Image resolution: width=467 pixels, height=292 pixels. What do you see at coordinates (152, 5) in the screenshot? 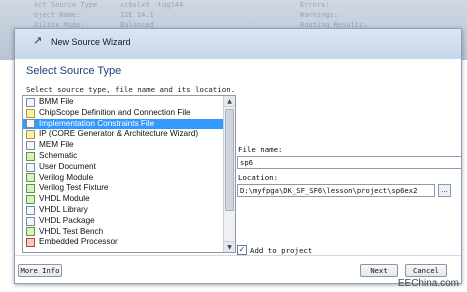
I see `background-text-line: xc6slx9 -tqg144` at bounding box center [152, 5].